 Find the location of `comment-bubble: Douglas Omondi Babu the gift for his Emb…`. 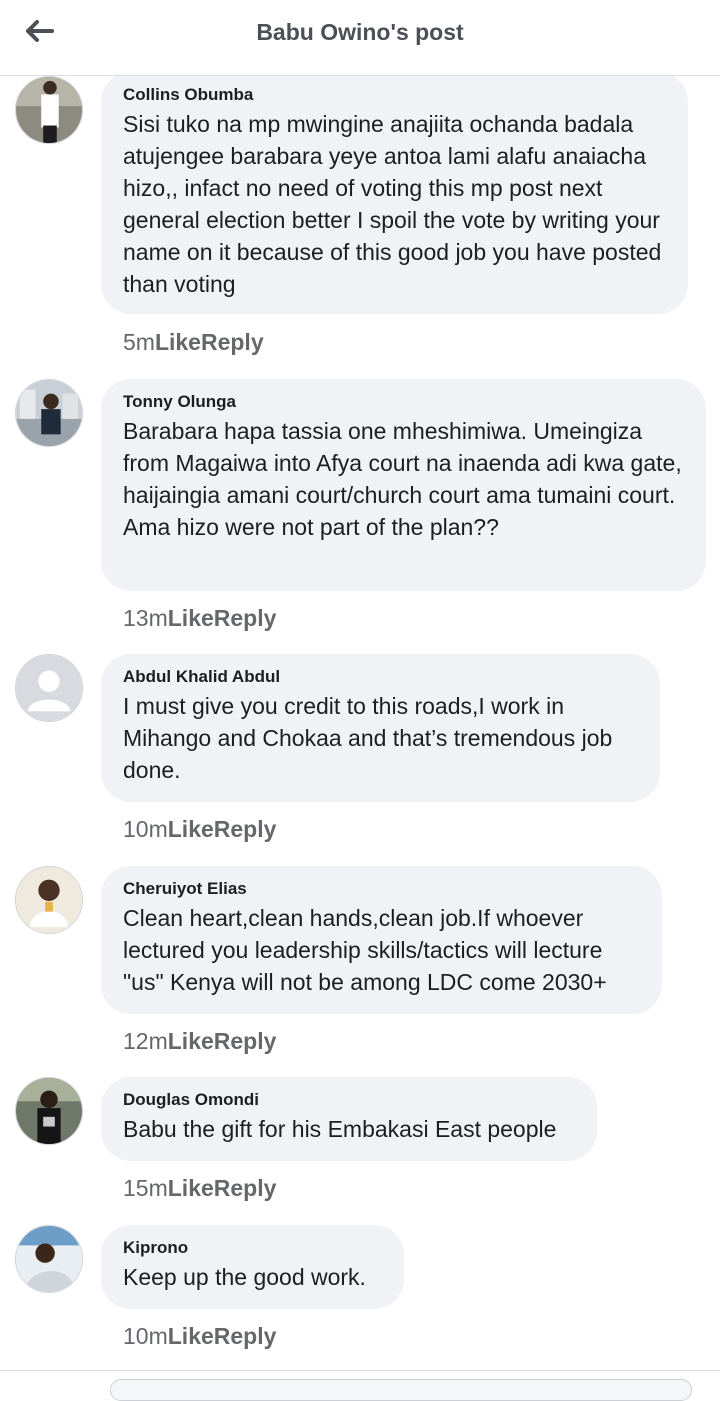

comment-bubble: Douglas Omondi Babu the gift for his Emb… is located at coordinates (349, 1119).